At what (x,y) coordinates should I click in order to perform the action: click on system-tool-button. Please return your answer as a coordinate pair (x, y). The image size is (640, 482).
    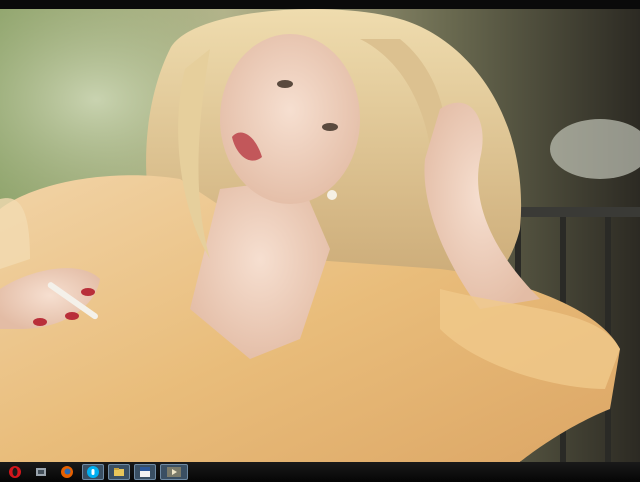
    Looking at the image, I should click on (41, 472).